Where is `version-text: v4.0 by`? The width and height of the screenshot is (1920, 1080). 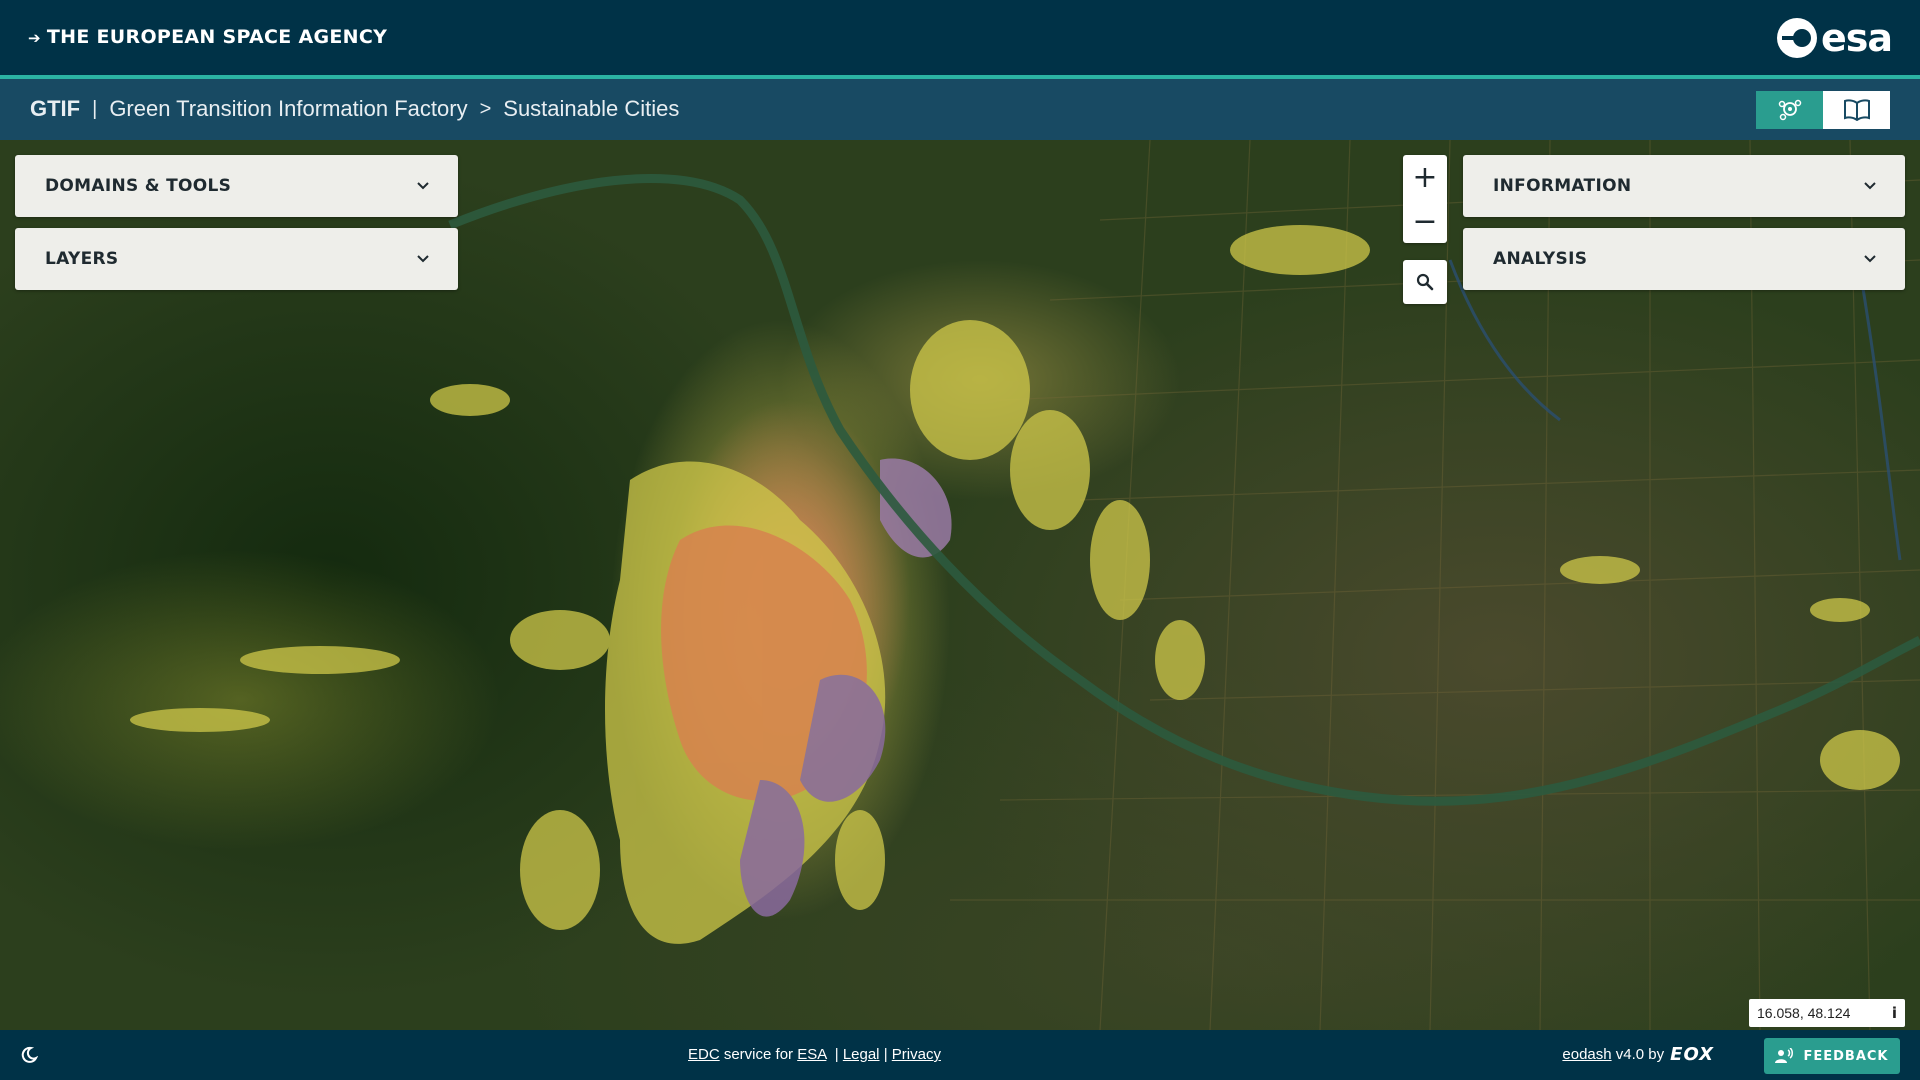
version-text: v4.0 by is located at coordinates (1640, 1054).